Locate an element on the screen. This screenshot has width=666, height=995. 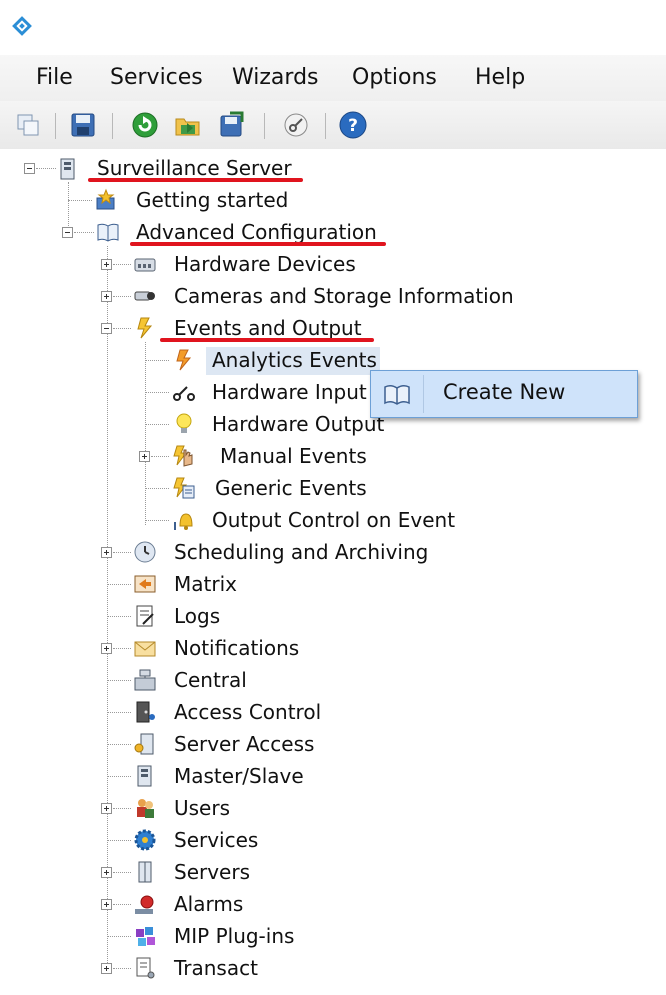
tree-item-hardware-input: Hardware Input is located at coordinates (289, 392).